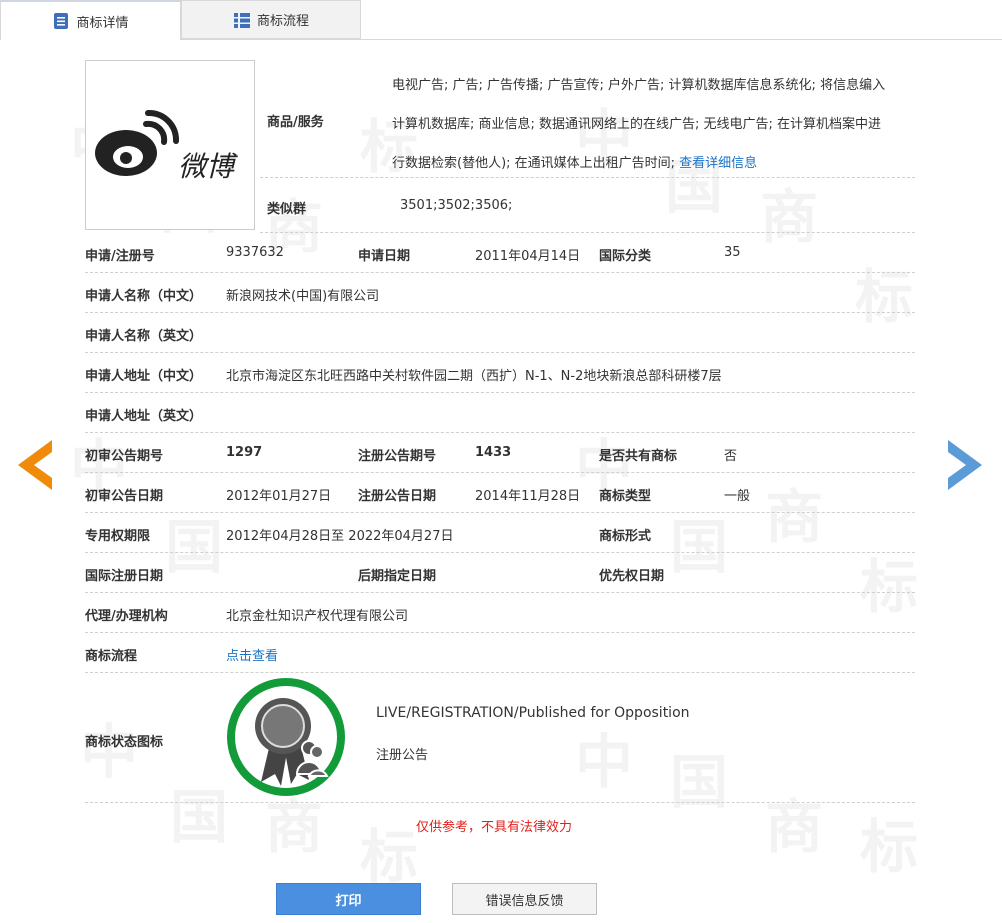  Describe the element at coordinates (528, 496) in the screenshot. I see `reg-pub-date-value: 2014年11月28日` at that location.